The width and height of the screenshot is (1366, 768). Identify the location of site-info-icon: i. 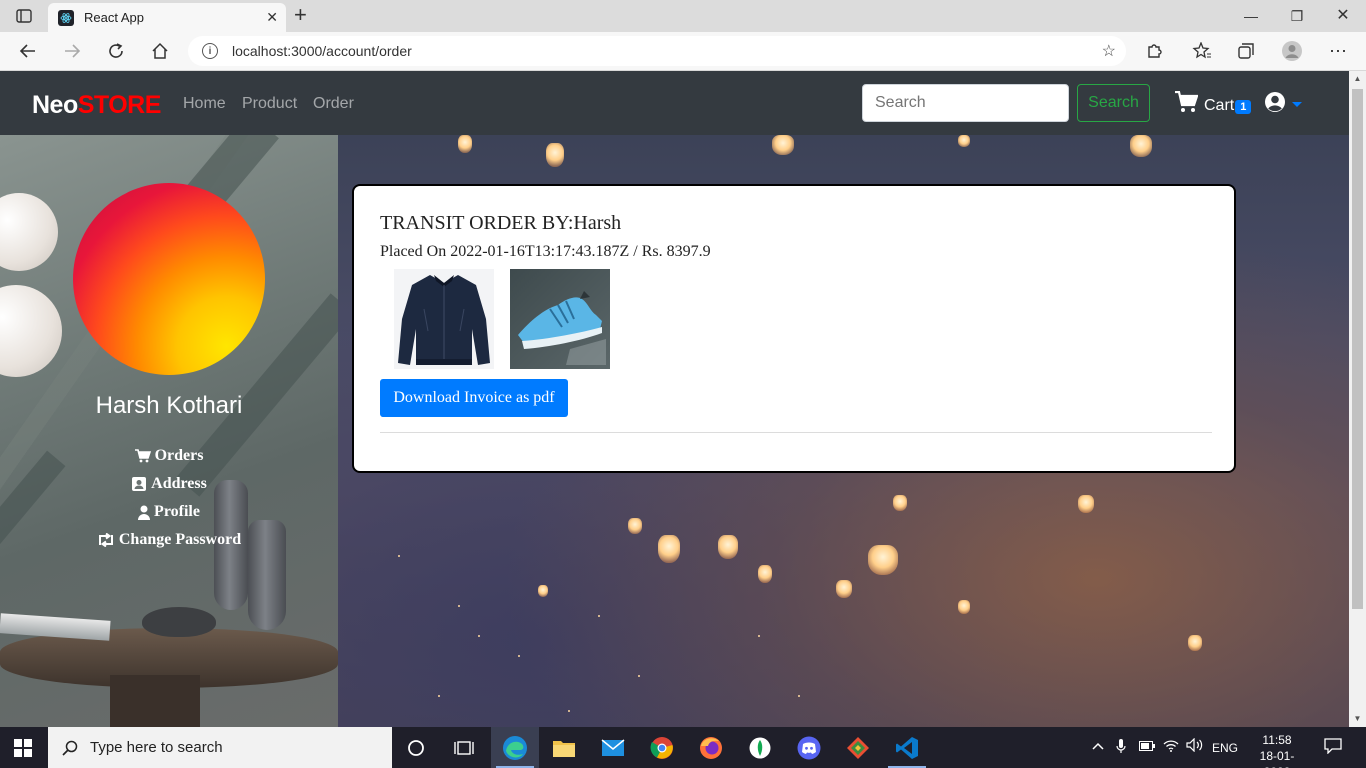
(210, 51).